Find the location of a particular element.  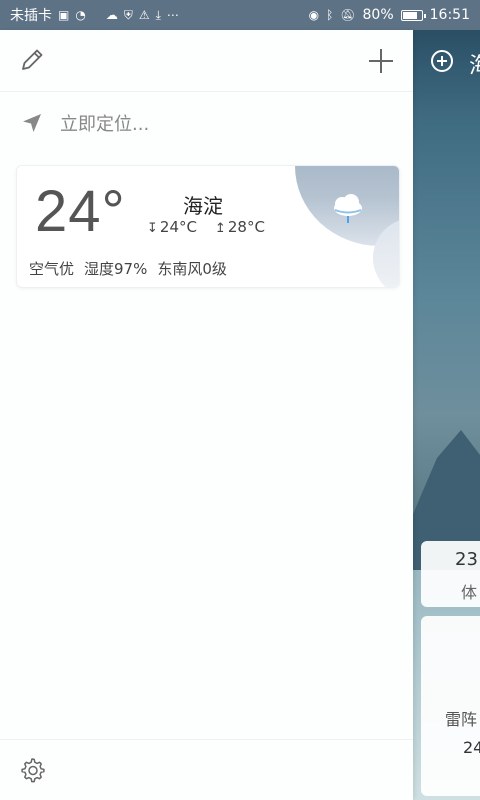

high-temp: 28°C is located at coordinates (246, 227).